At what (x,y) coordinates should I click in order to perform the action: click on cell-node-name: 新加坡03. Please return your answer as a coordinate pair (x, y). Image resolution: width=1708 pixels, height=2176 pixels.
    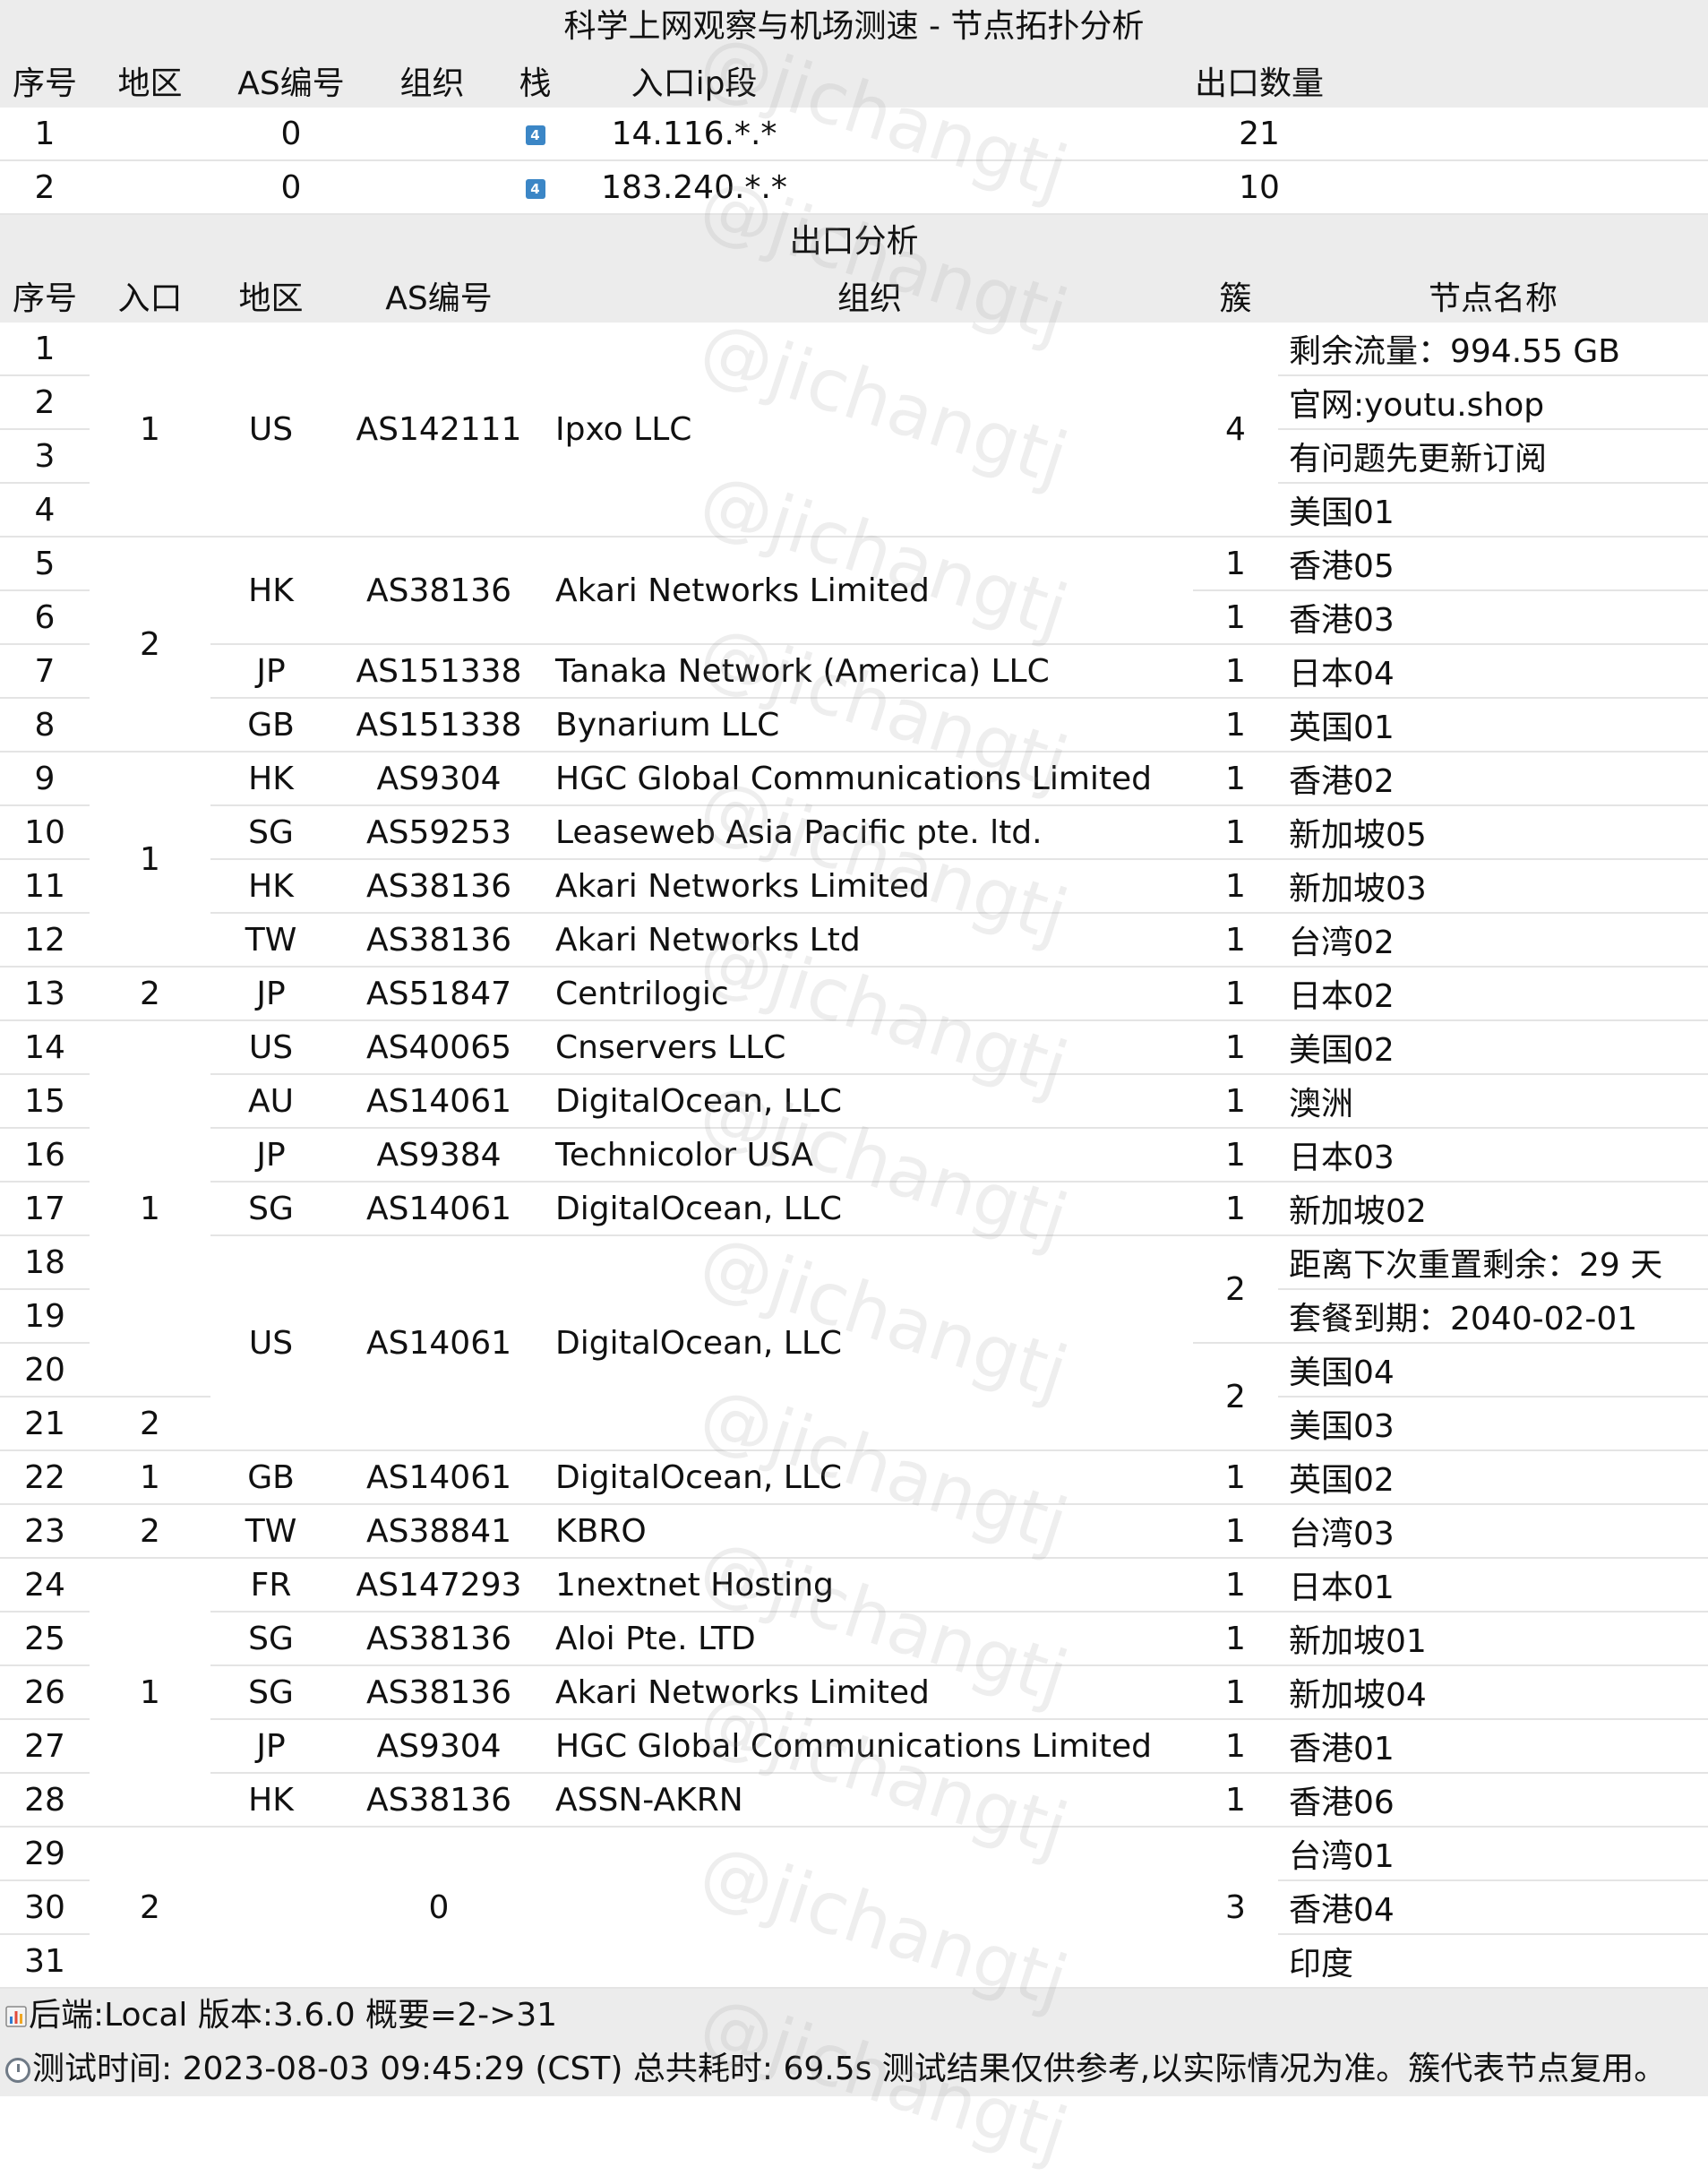
    Looking at the image, I should click on (1493, 886).